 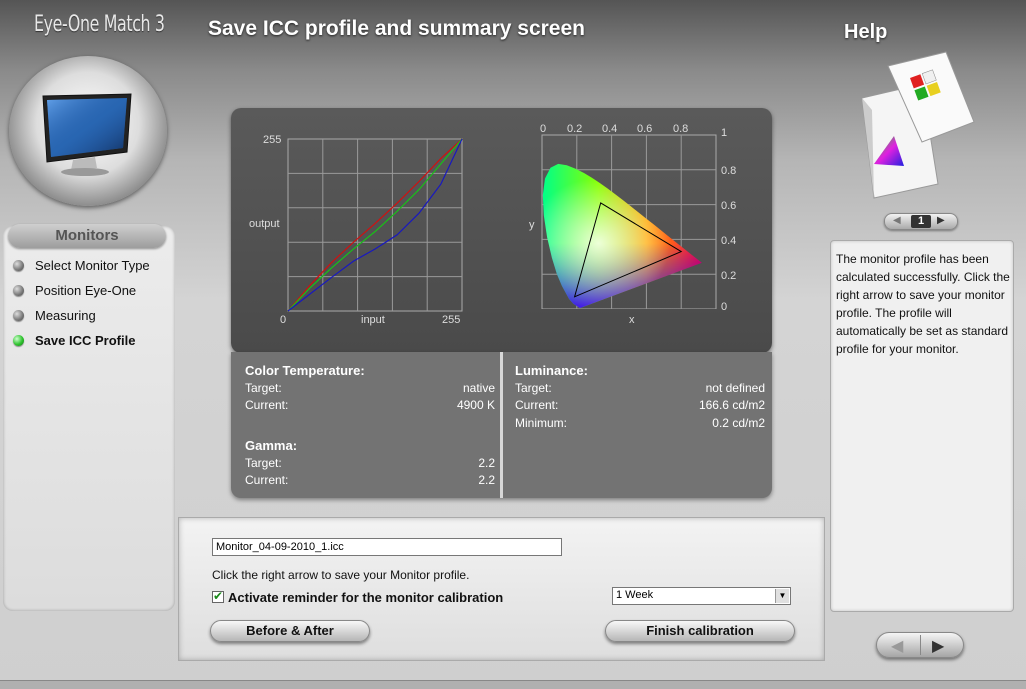 I want to click on gamut-y-axis-label: y, so click(x=532, y=225).